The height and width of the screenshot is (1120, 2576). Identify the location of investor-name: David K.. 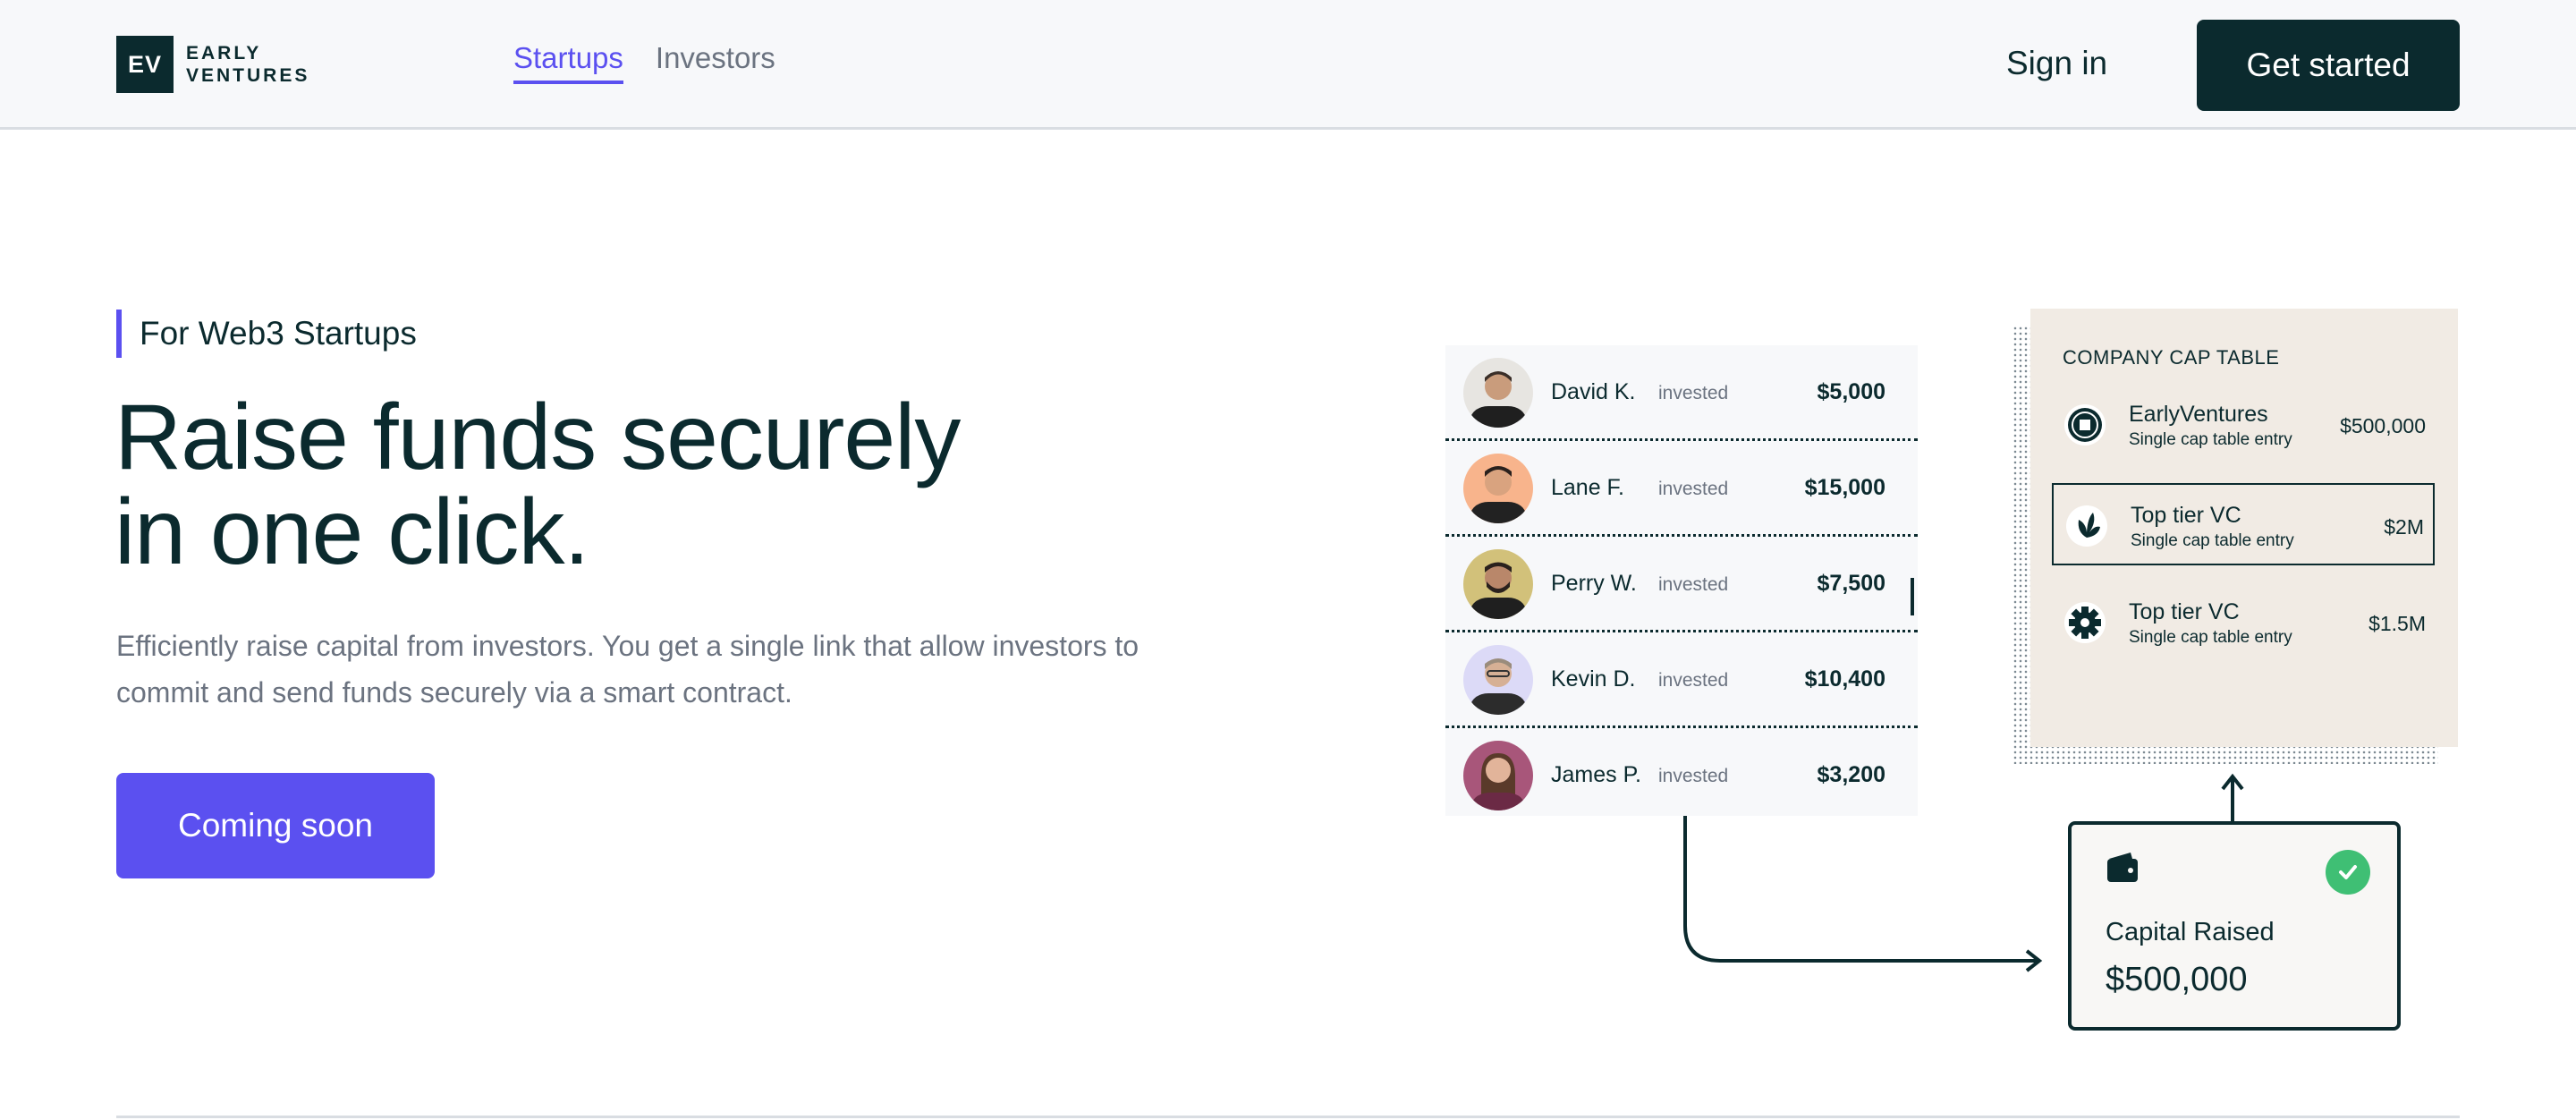
(1593, 391).